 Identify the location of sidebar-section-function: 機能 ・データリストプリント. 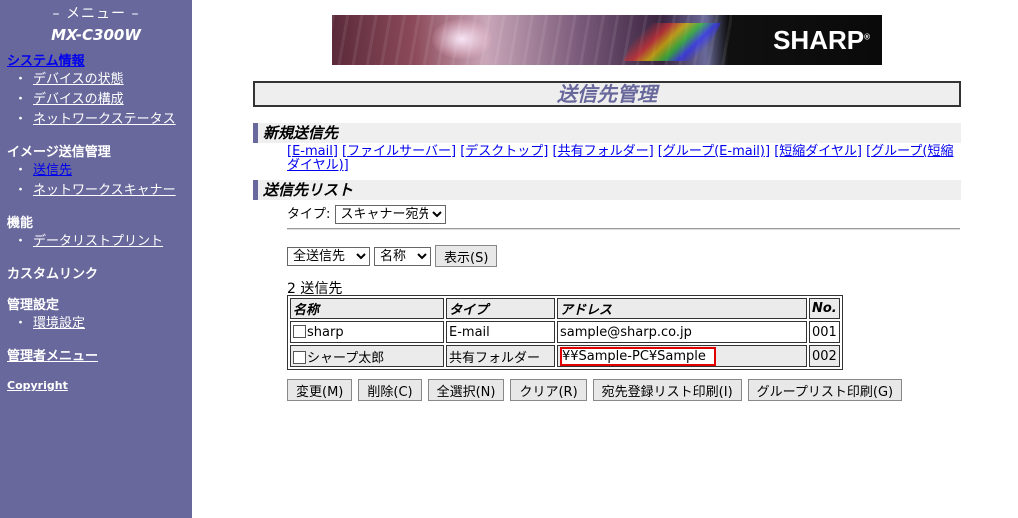
(96, 233).